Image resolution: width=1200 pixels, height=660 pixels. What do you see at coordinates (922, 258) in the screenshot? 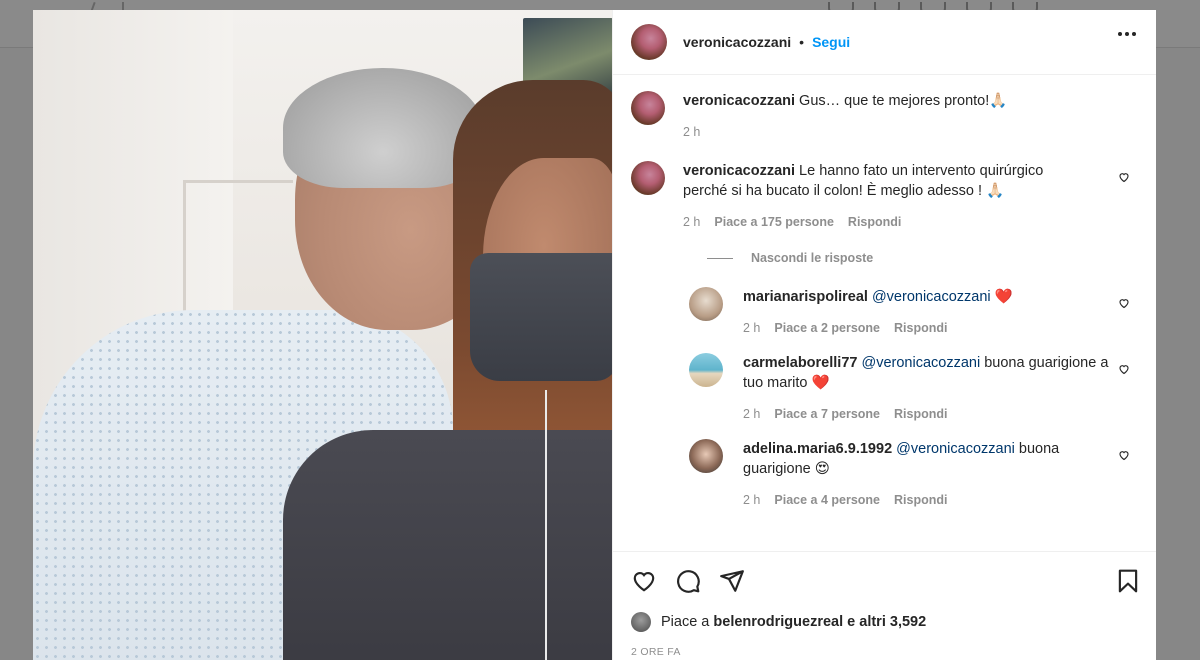
I see `hide-replies-button: Nascondi le risposte` at bounding box center [922, 258].